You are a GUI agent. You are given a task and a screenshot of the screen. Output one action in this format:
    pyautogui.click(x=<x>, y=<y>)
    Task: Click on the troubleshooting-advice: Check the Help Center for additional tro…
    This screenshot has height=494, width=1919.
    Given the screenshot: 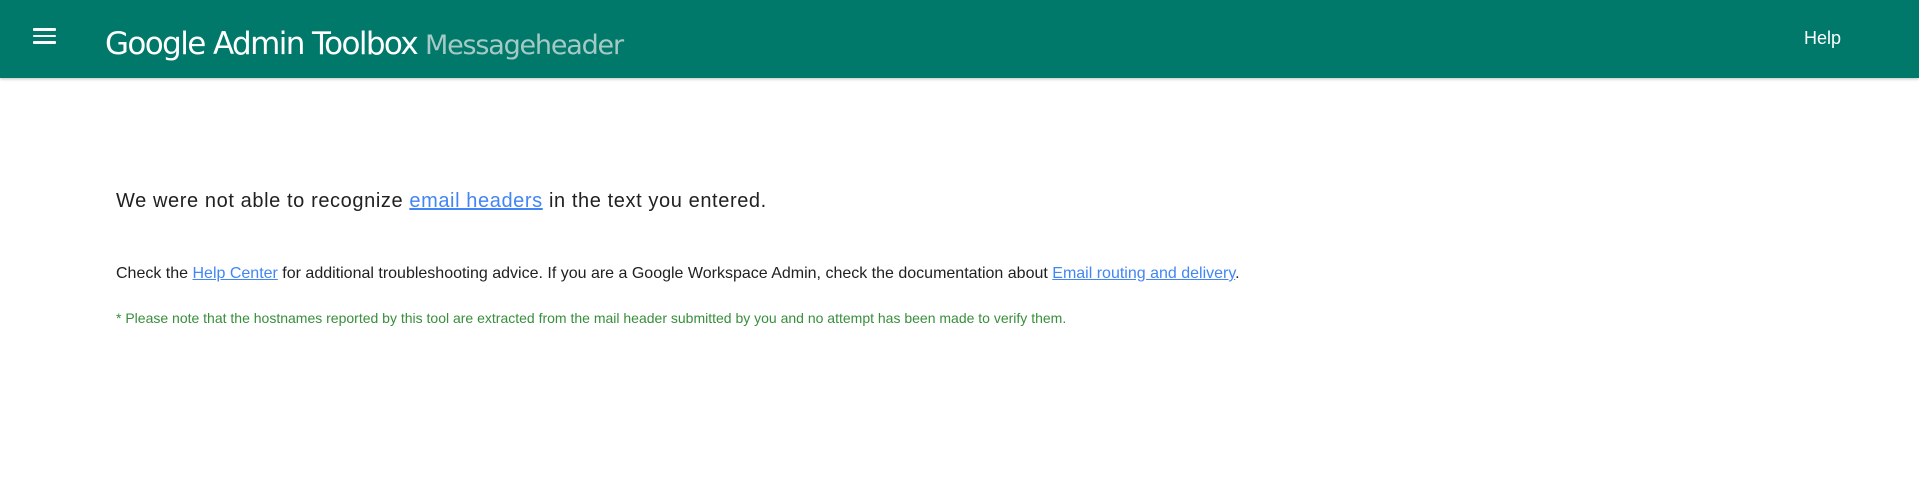 What is the action you would take?
    pyautogui.click(x=678, y=274)
    